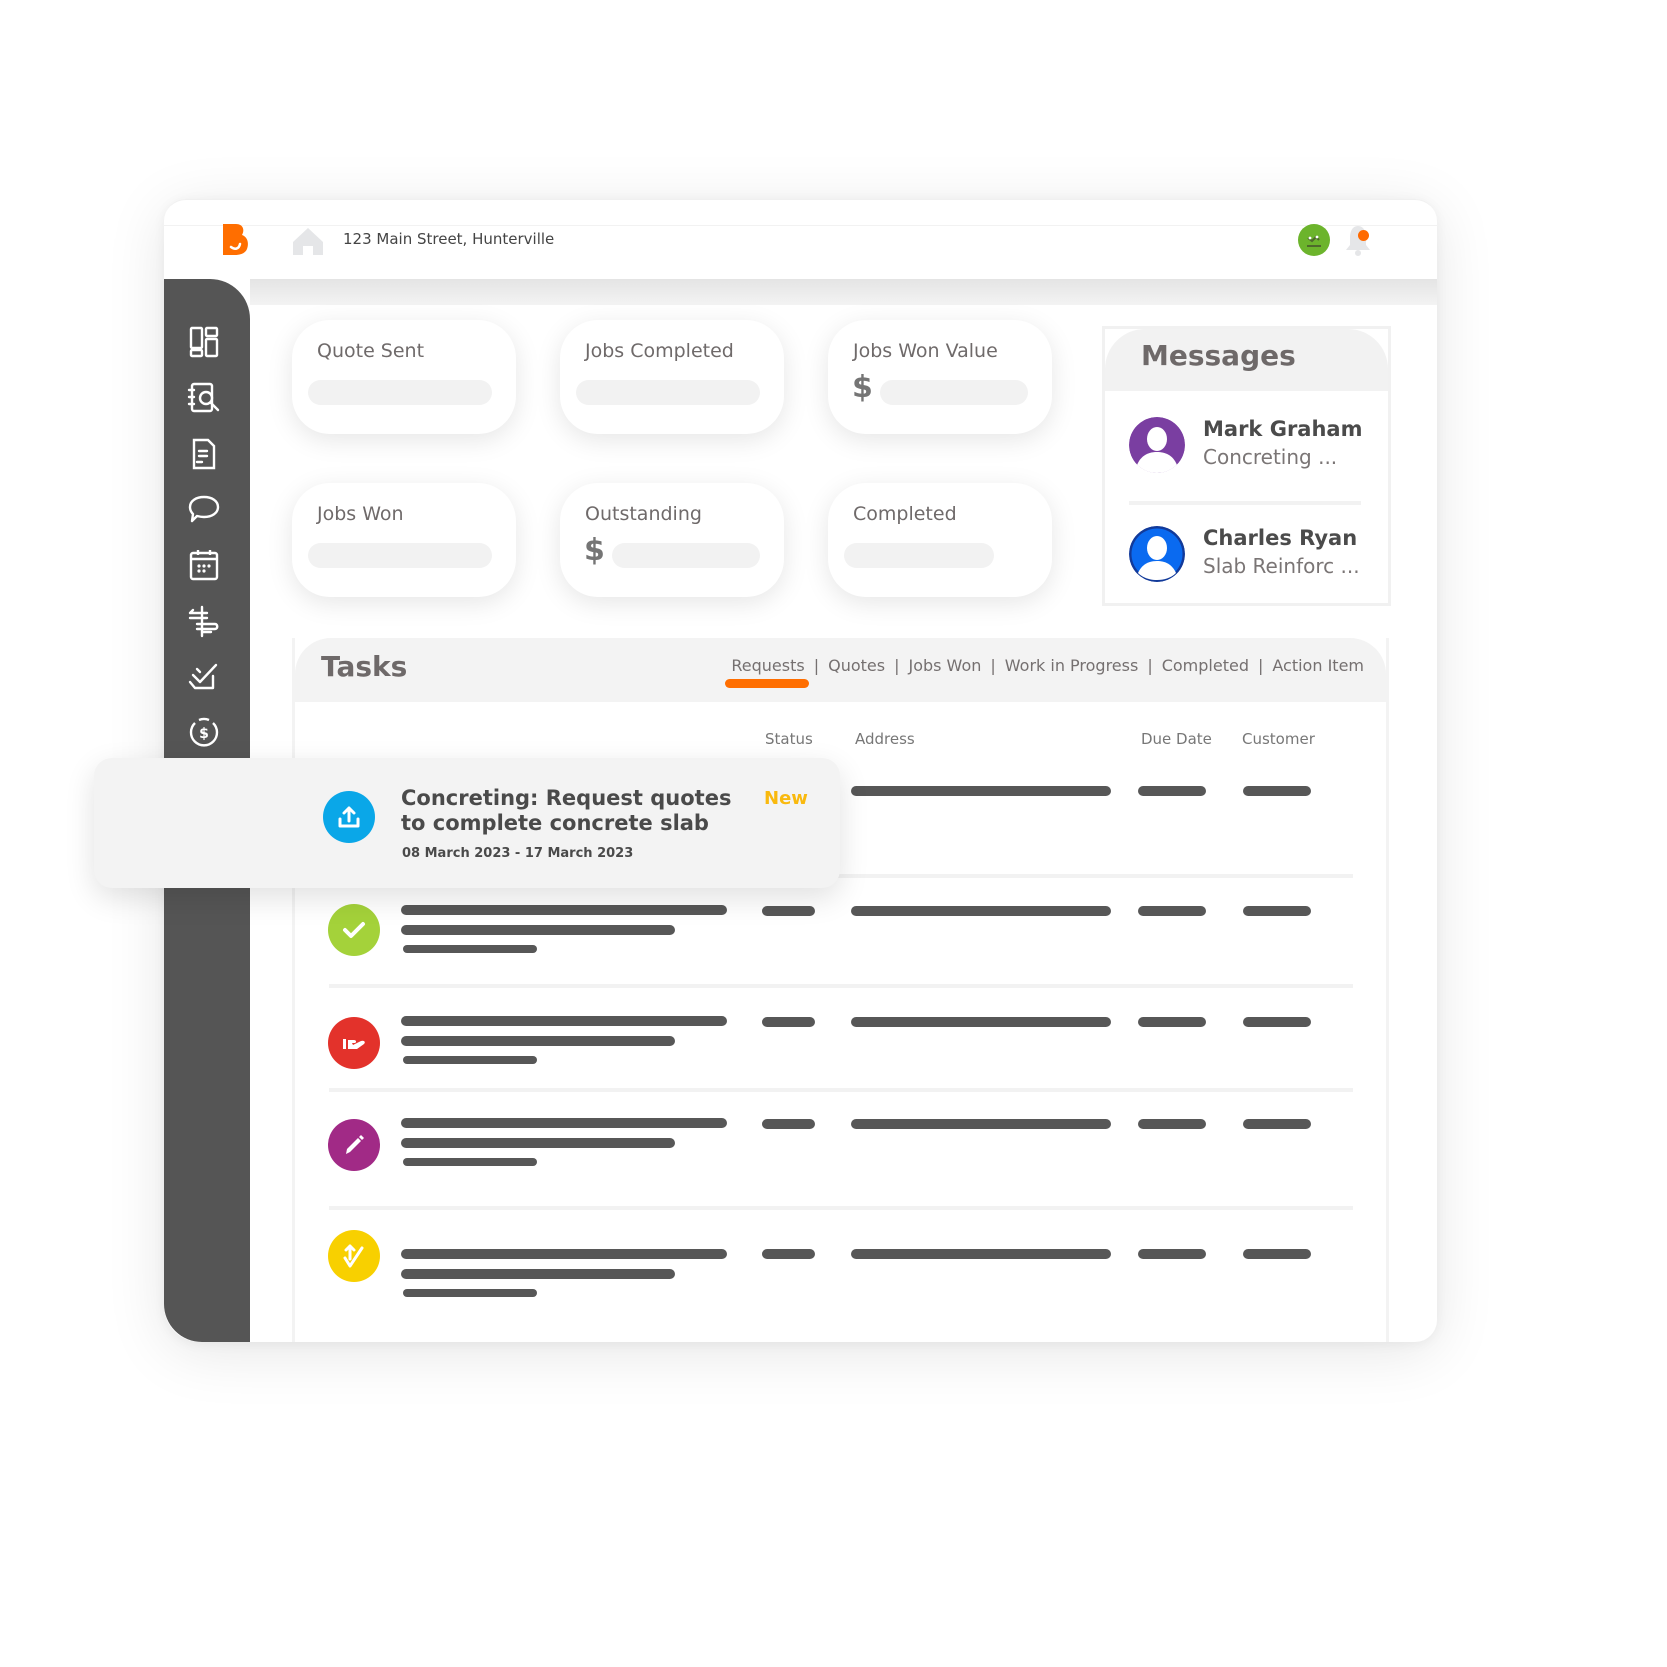 The image size is (1667, 1667). I want to click on home-icon, so click(308, 241).